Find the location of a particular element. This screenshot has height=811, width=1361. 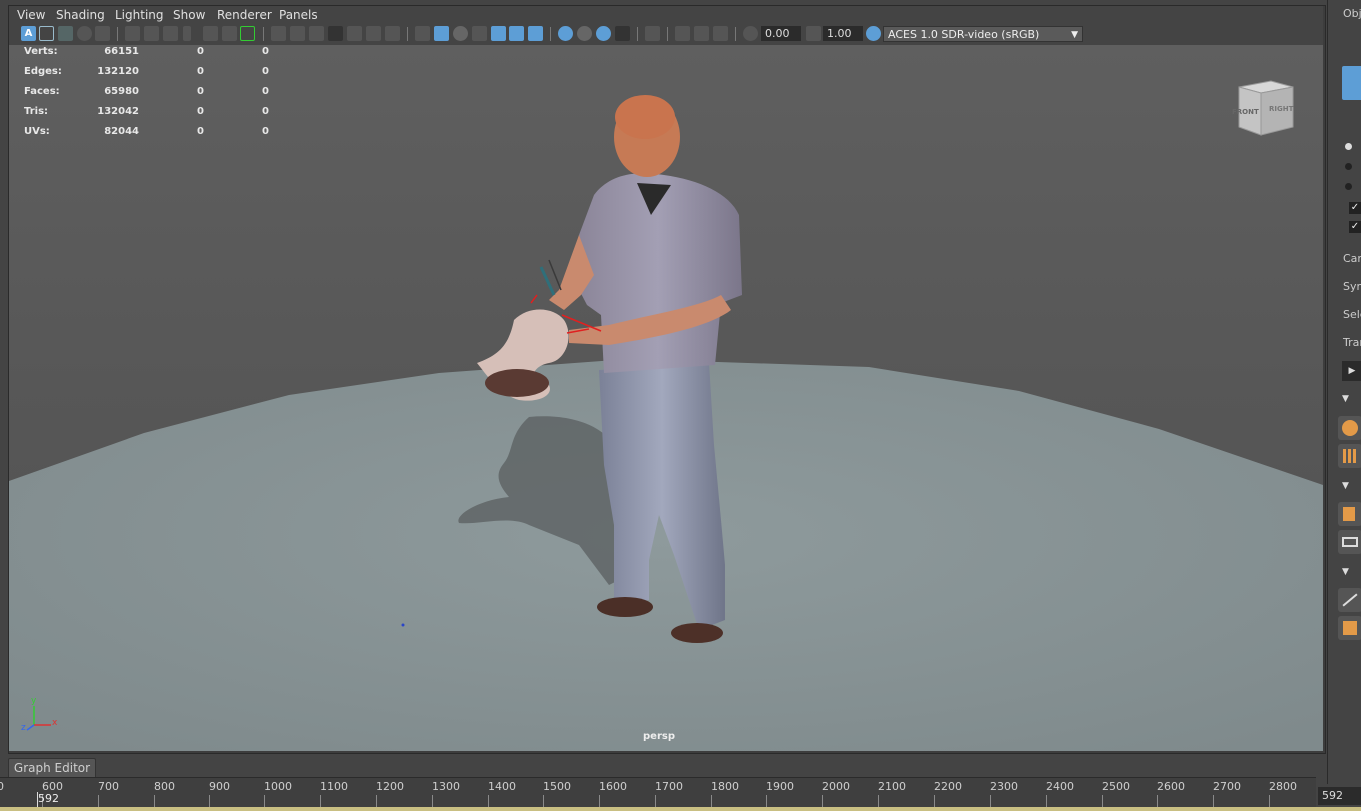

timeline-tick-label: 1000 is located at coordinates (278, 786).